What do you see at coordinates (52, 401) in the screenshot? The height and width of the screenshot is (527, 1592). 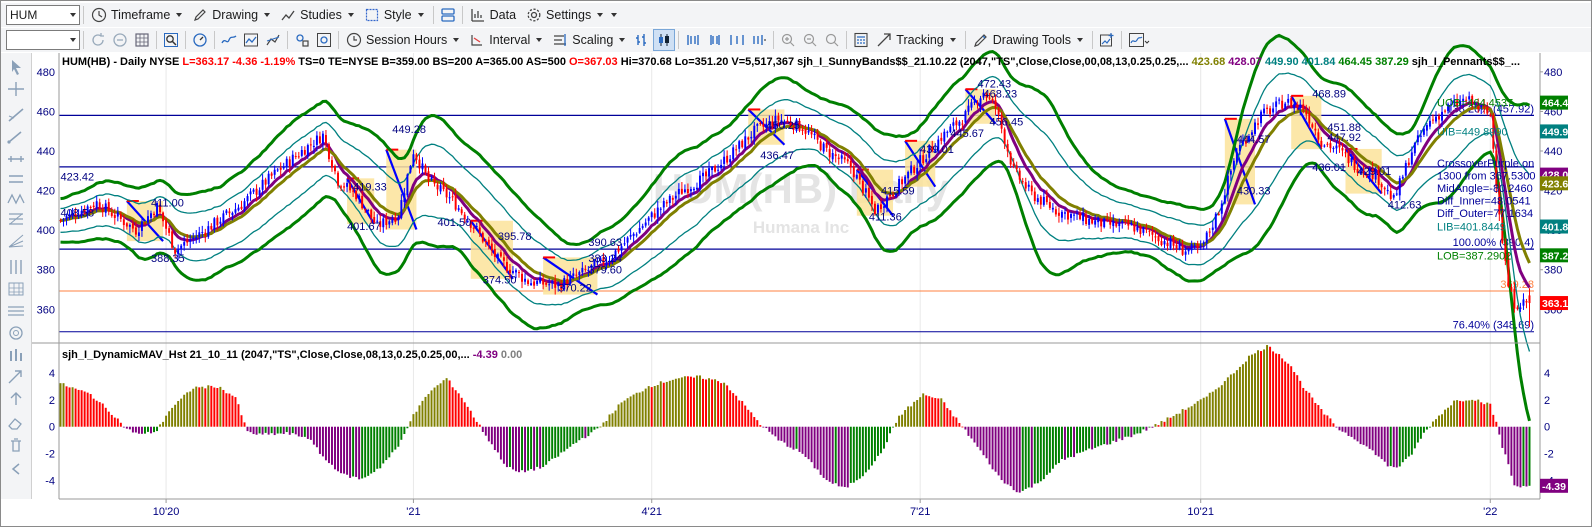 I see `hist-left-y-tick-label: 2` at bounding box center [52, 401].